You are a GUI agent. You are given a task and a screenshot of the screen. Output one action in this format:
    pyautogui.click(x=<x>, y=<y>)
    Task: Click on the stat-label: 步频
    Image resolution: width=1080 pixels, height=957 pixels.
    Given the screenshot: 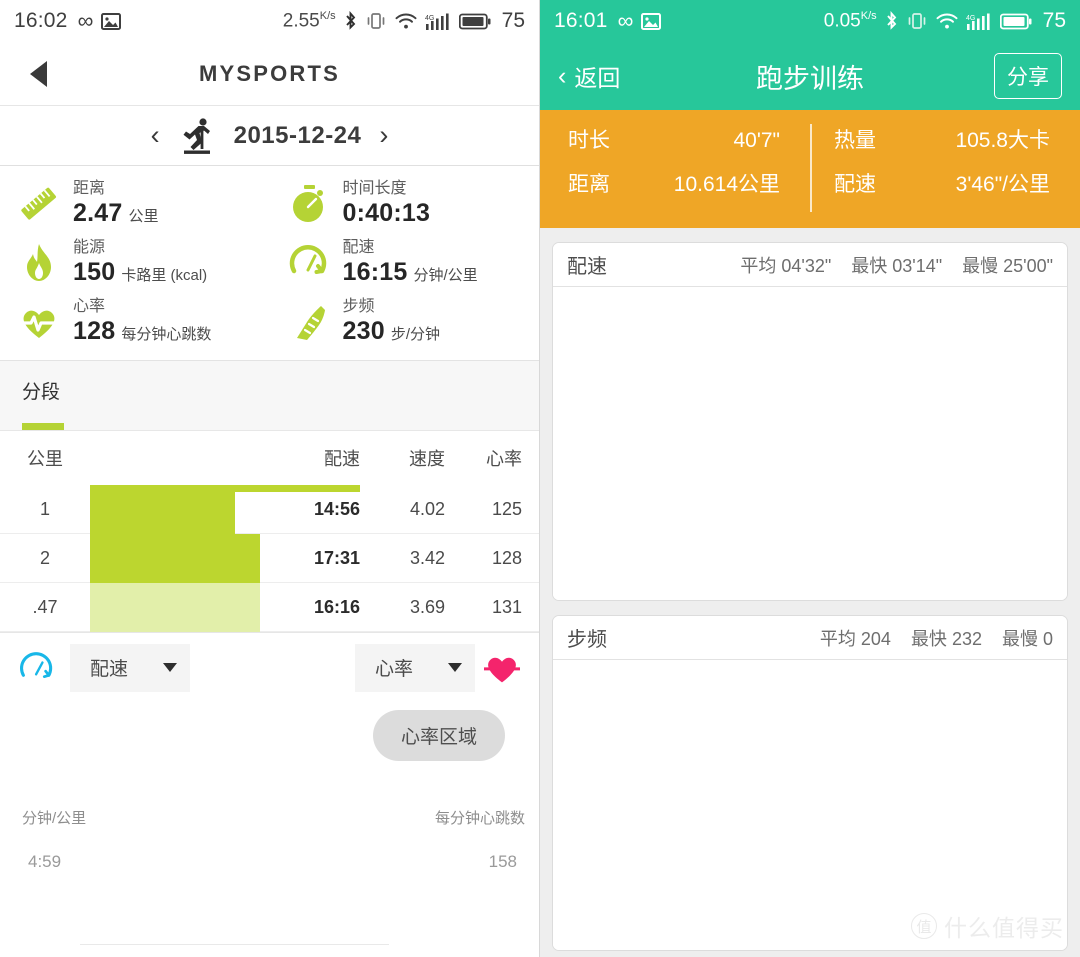 What is the action you would take?
    pyautogui.click(x=358, y=306)
    